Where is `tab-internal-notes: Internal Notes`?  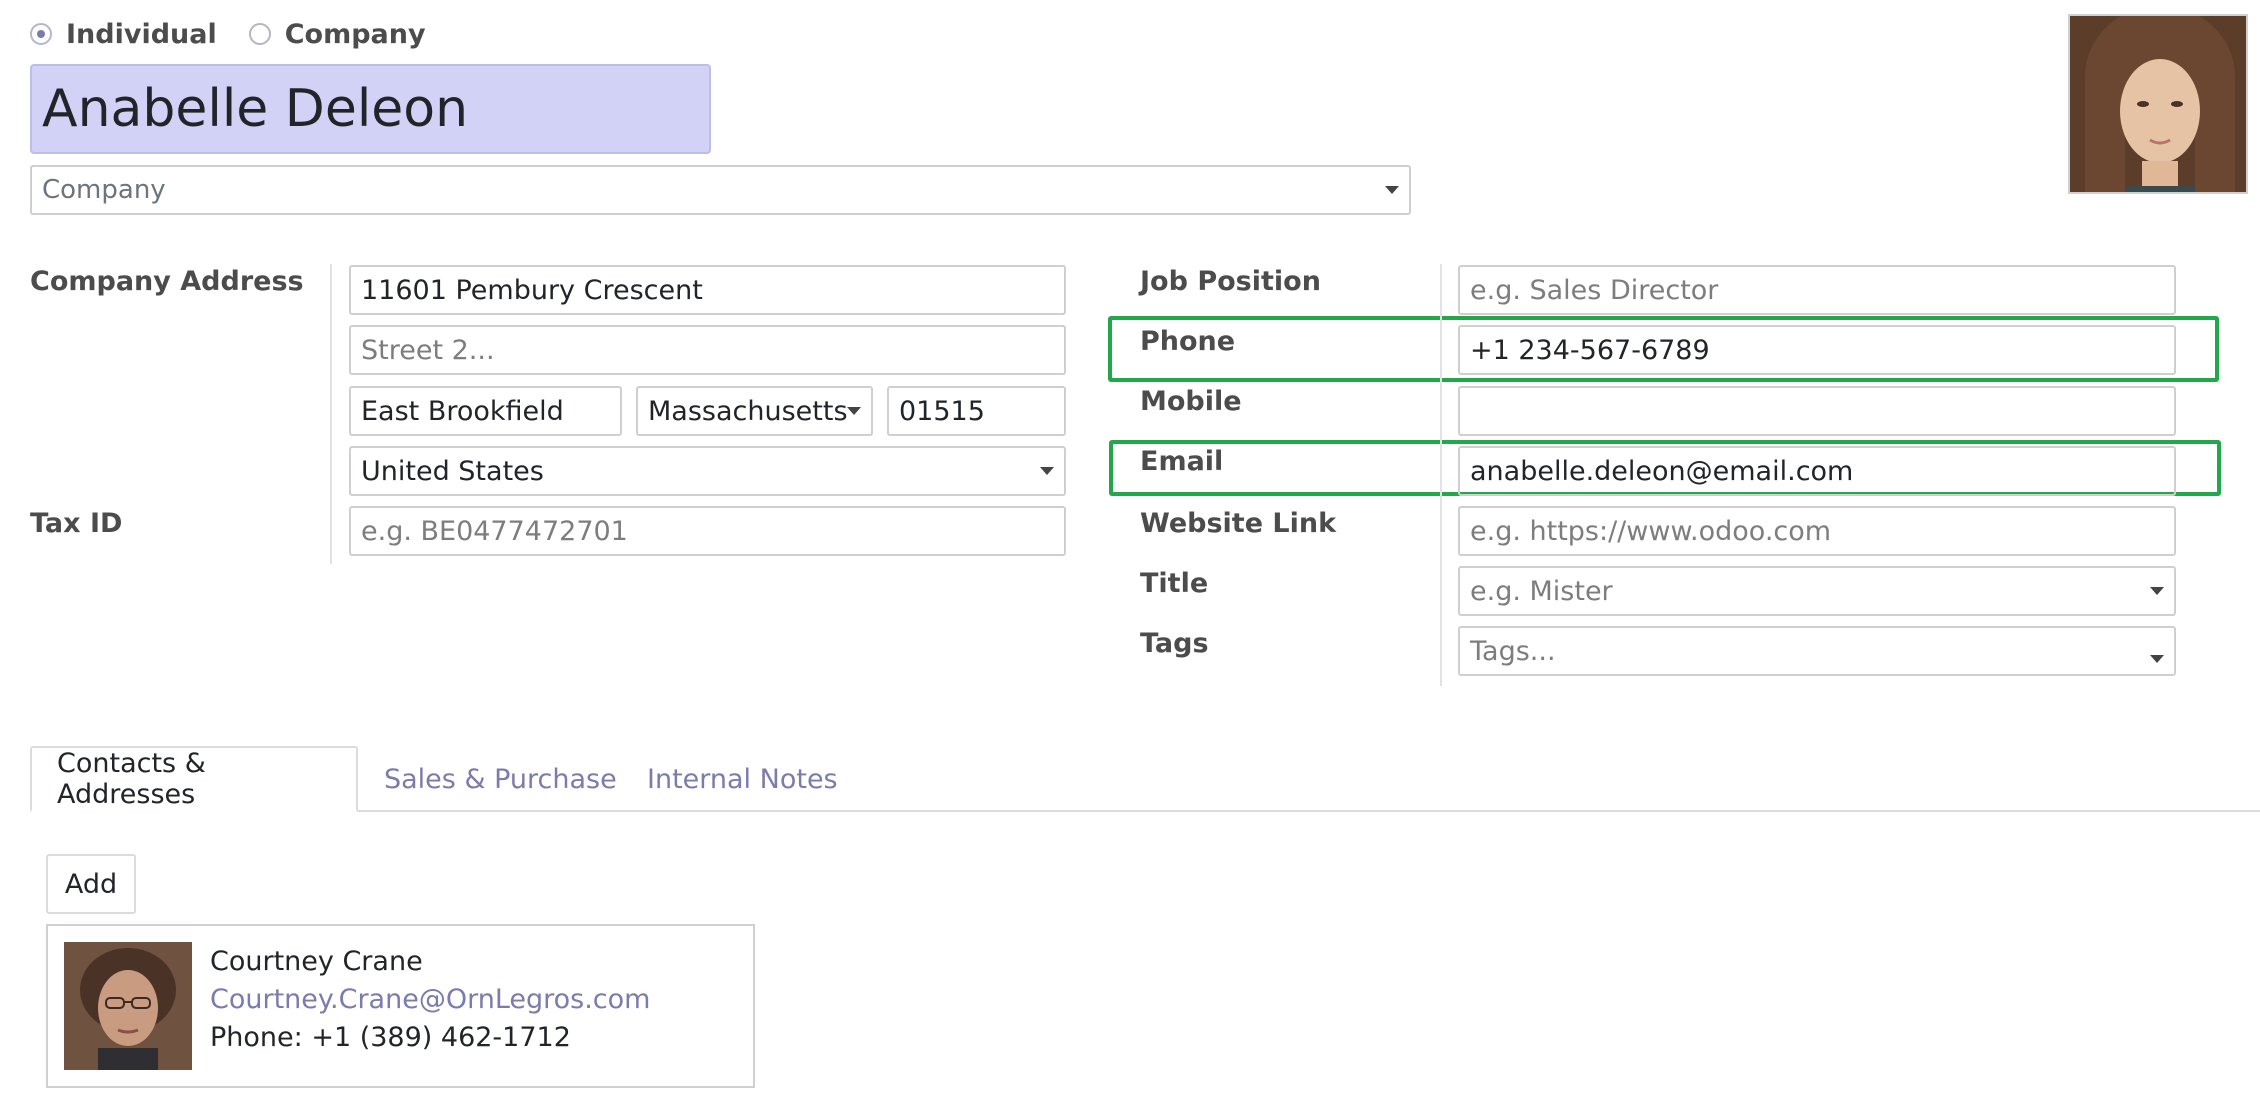 tab-internal-notes: Internal Notes is located at coordinates (742, 779).